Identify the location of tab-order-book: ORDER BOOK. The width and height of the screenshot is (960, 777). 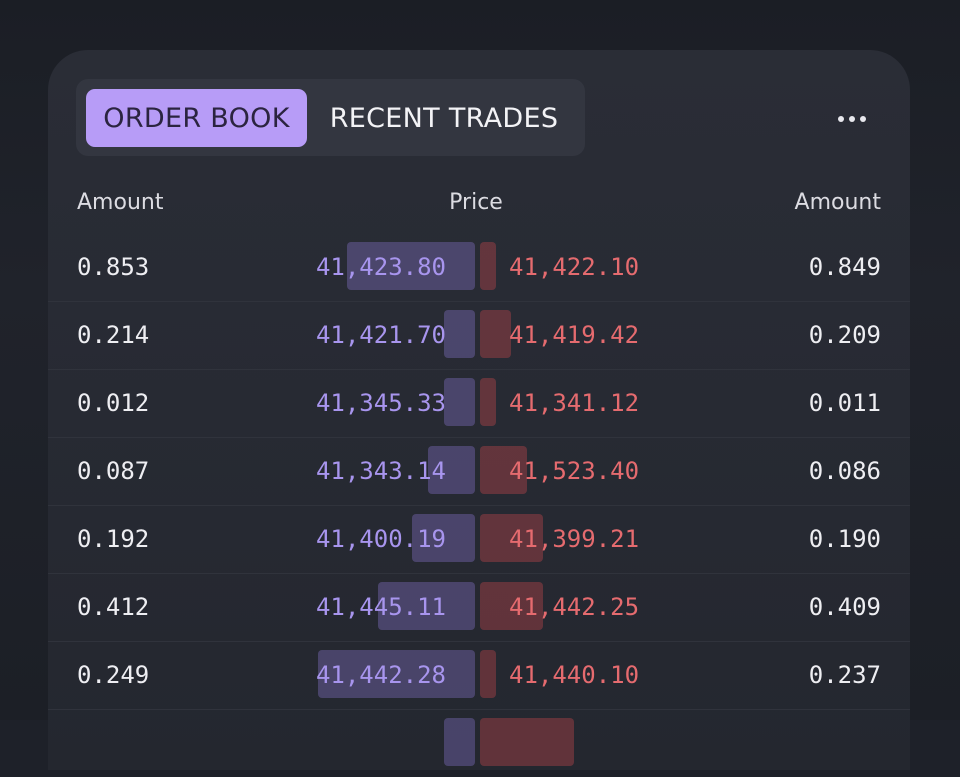
(196, 118).